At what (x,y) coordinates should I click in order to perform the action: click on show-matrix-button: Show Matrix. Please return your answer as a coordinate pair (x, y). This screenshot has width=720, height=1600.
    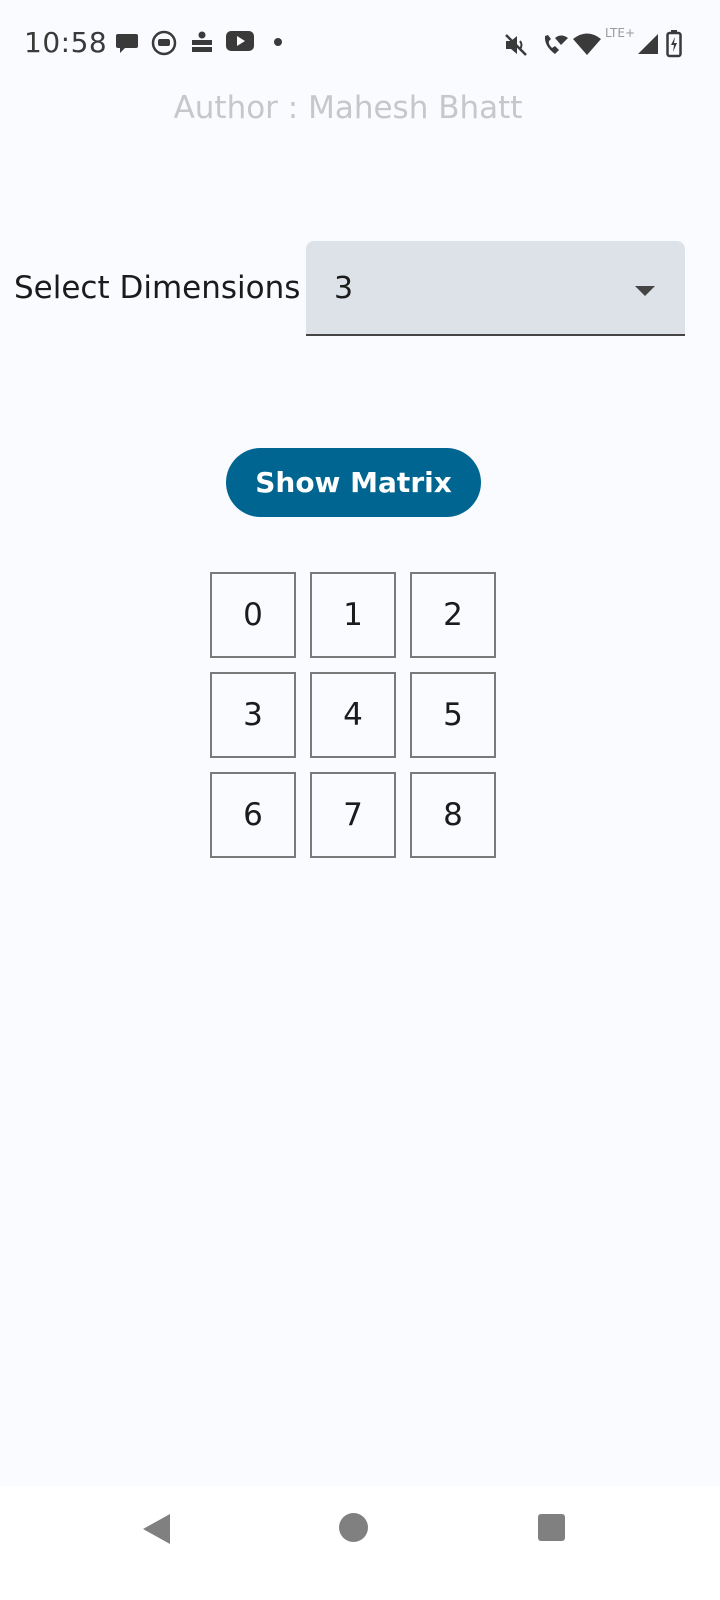
    Looking at the image, I should click on (353, 482).